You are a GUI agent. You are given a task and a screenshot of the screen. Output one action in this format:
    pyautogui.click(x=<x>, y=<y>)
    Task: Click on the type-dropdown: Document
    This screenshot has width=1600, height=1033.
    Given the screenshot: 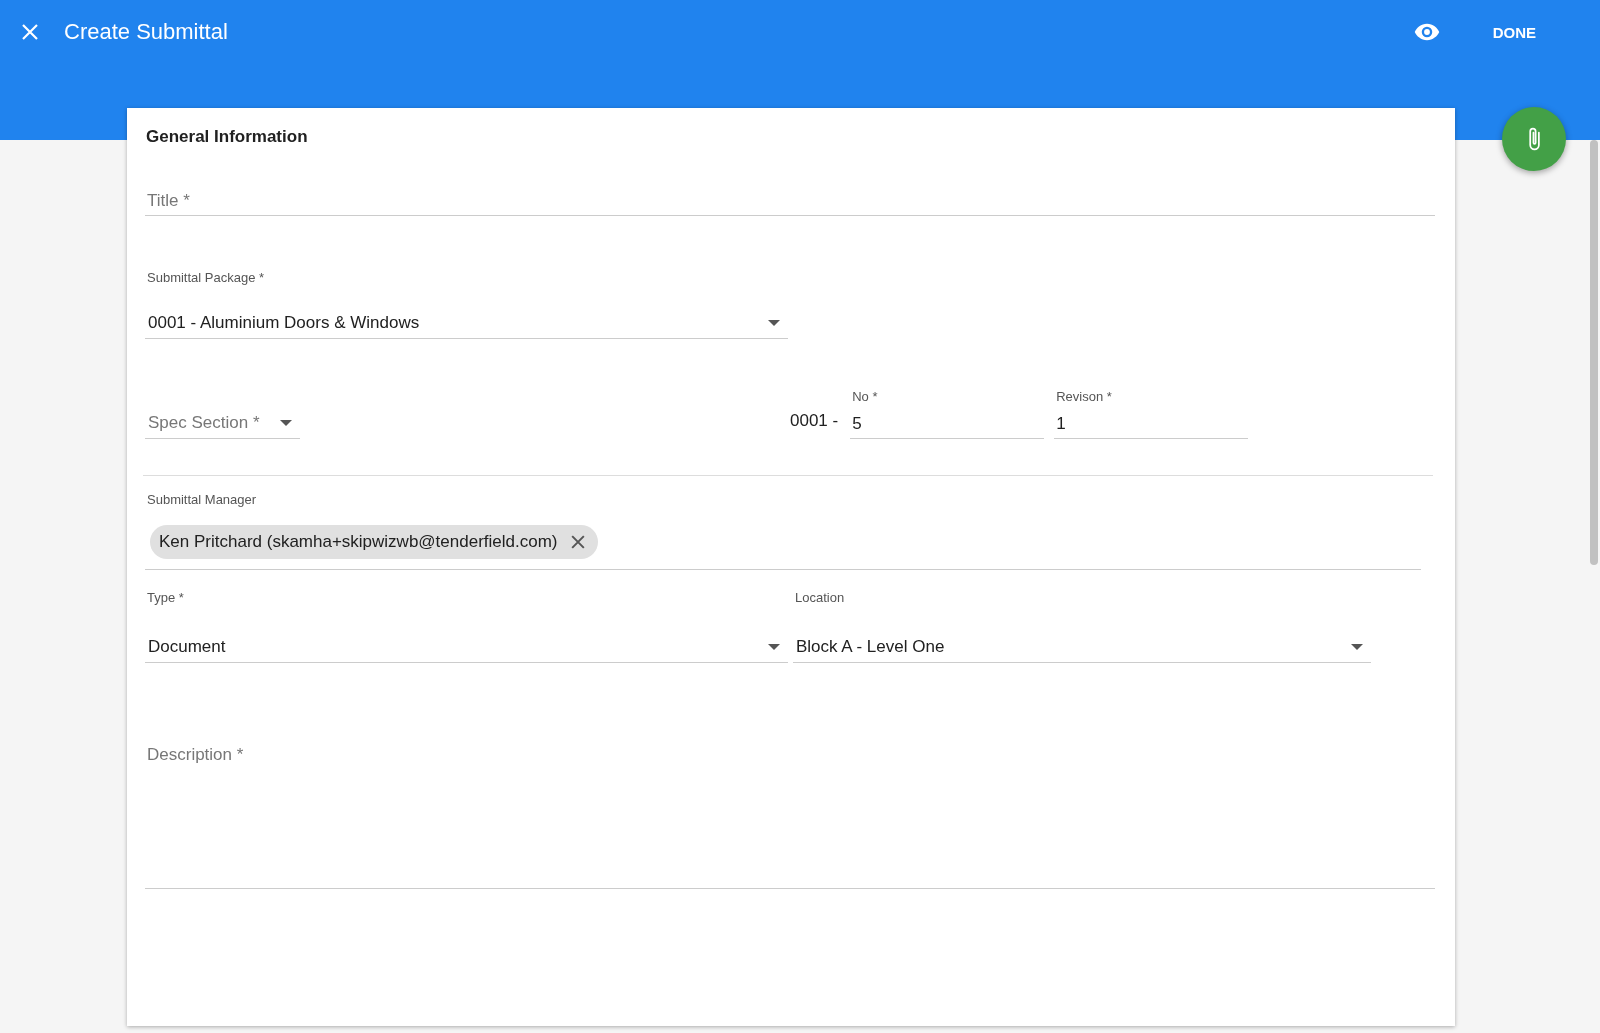 What is the action you would take?
    pyautogui.click(x=466, y=647)
    